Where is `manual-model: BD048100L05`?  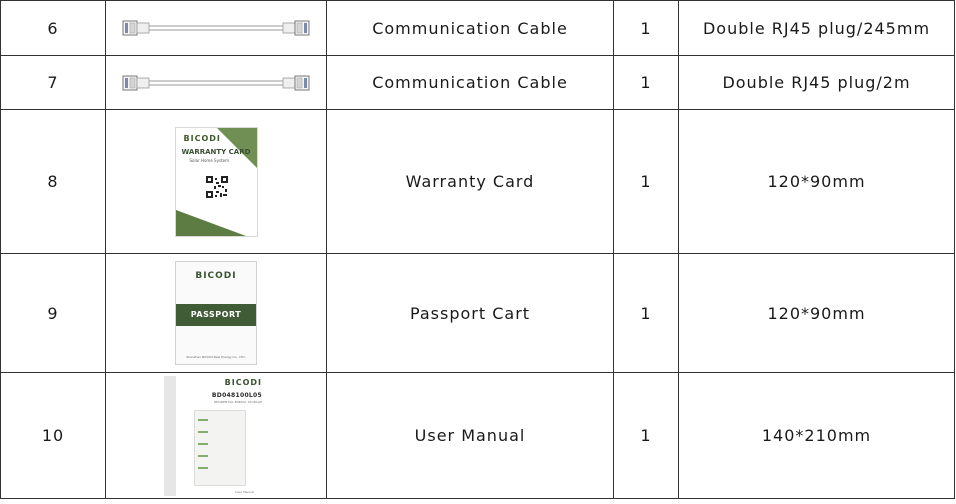 manual-model: BD048100L05 is located at coordinates (236, 395).